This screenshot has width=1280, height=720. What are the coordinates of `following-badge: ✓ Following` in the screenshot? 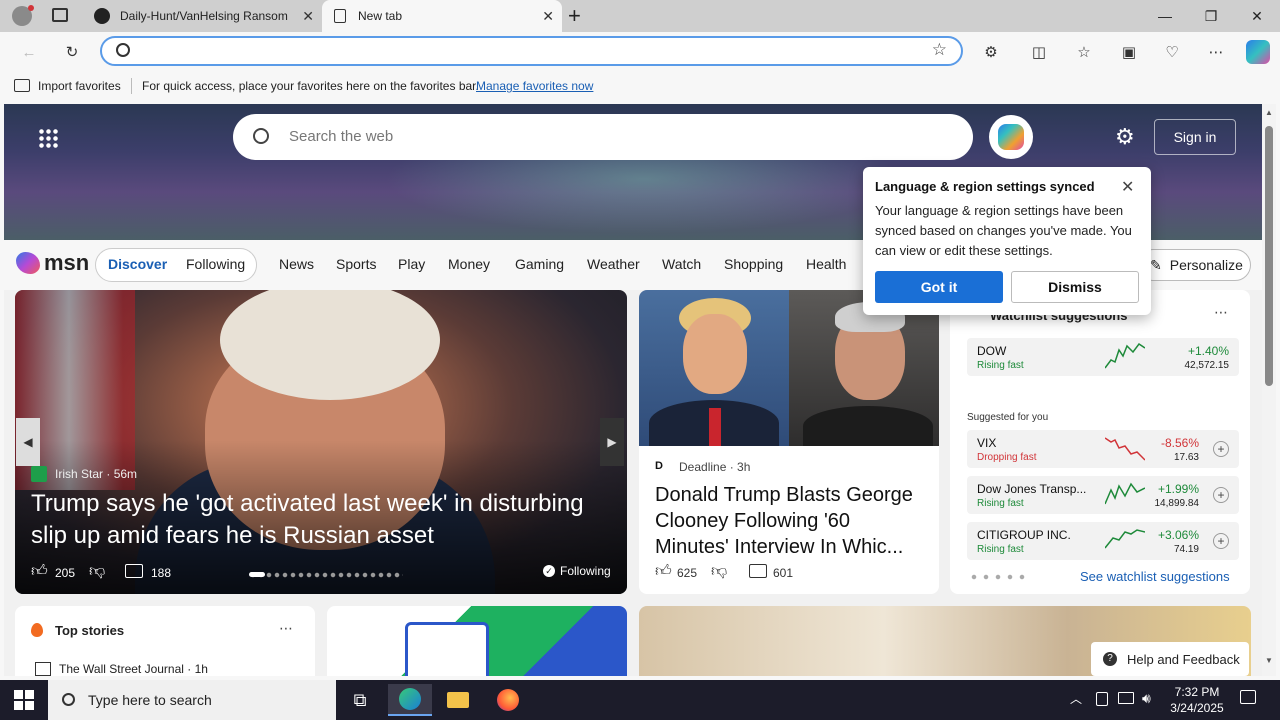 It's located at (577, 571).